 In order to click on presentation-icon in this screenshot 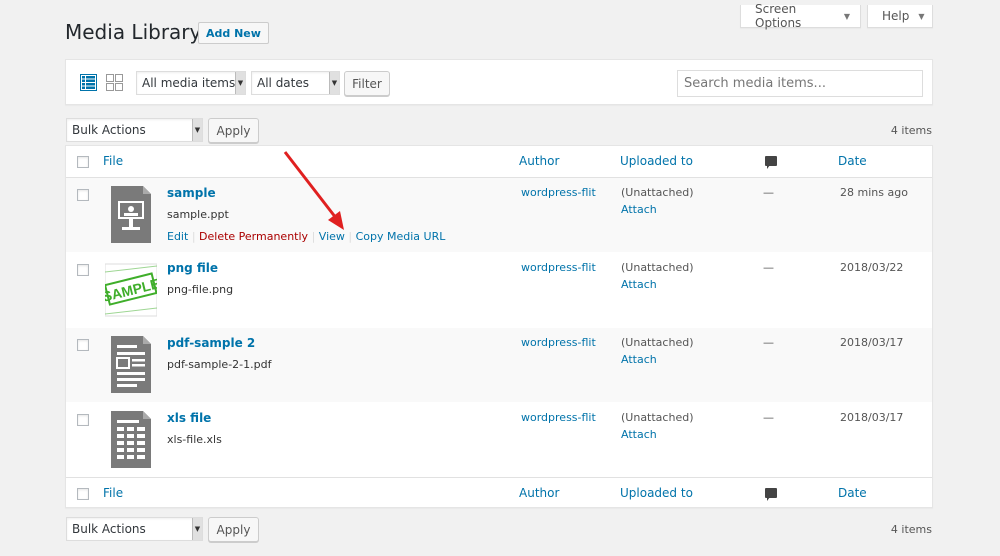, I will do `click(131, 214)`.